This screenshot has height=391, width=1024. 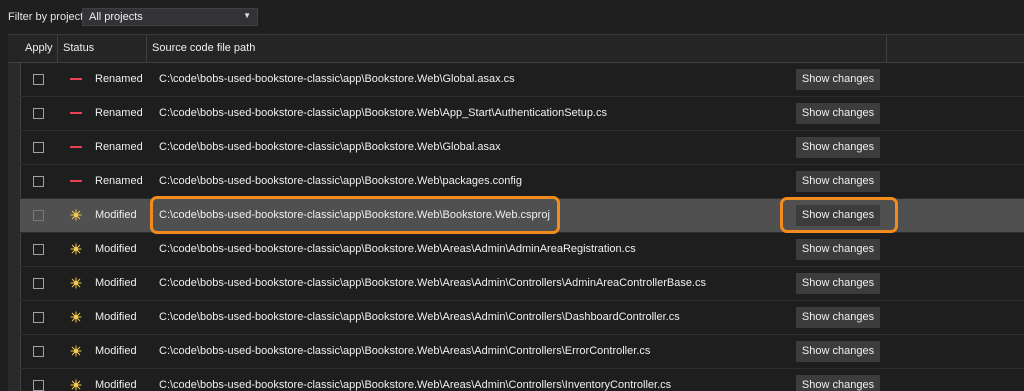 I want to click on chevron-down-icon: ▼, so click(x=247, y=15).